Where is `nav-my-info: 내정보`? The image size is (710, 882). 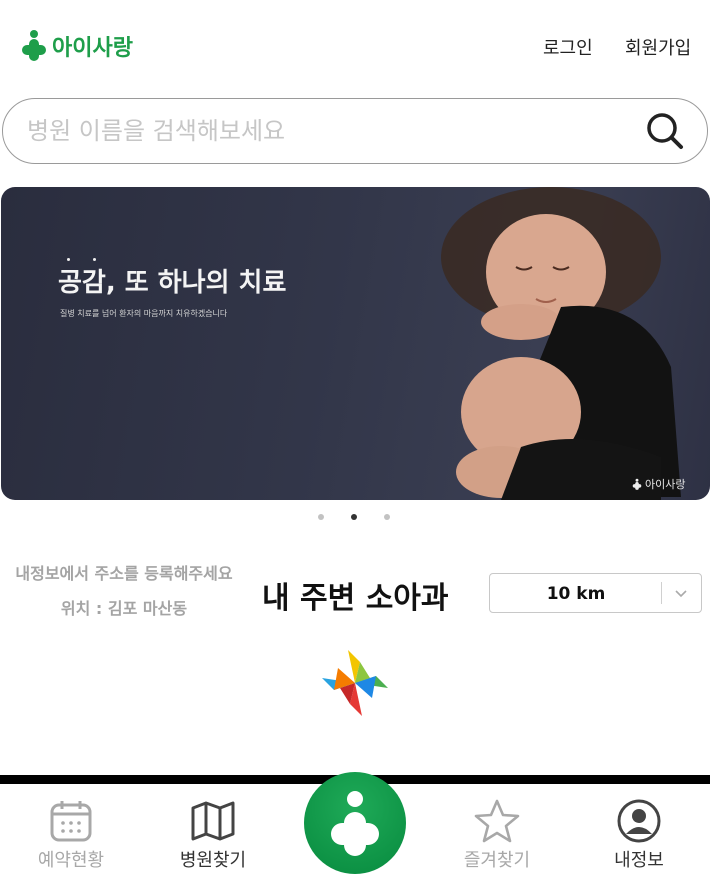
nav-my-info: 내정보 is located at coordinates (639, 833).